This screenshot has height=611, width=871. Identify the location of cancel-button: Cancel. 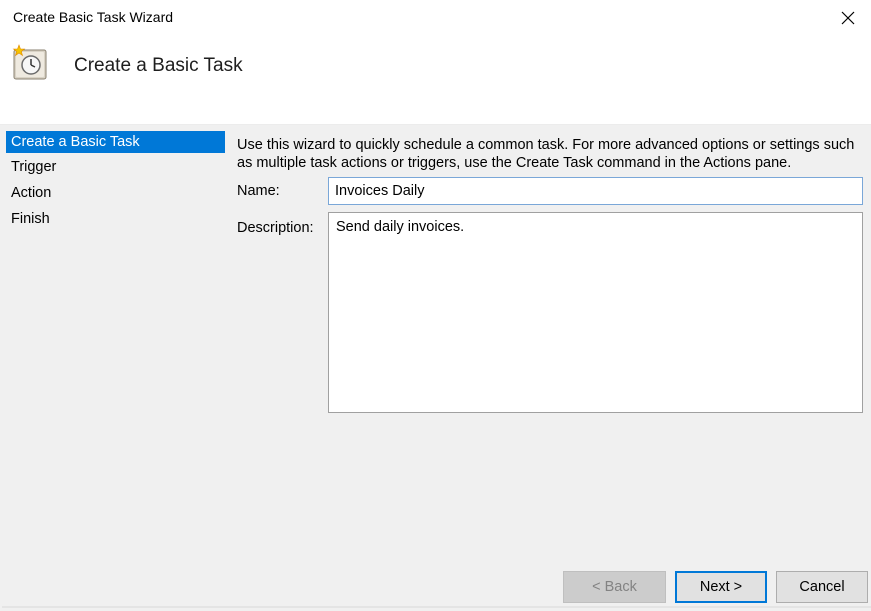
(822, 587).